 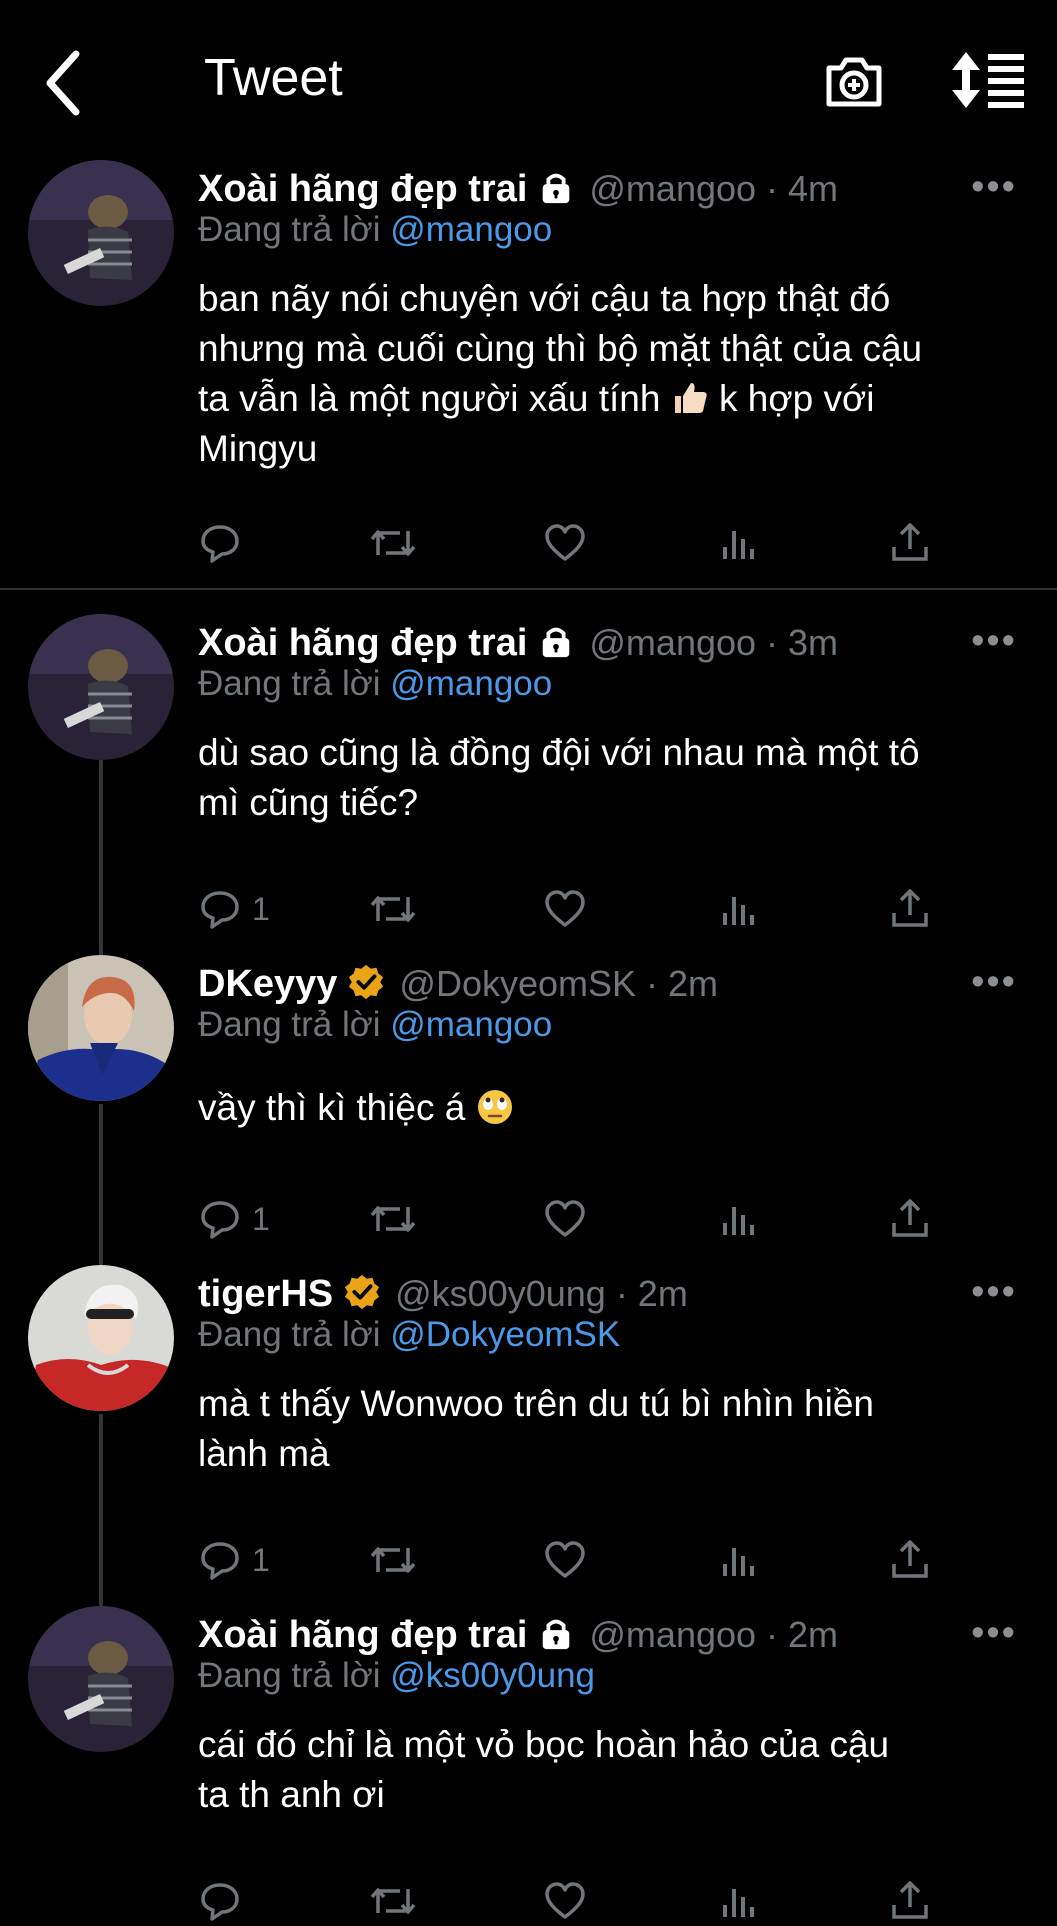 What do you see at coordinates (613, 1901) in the screenshot?
I see `tweet-actions` at bounding box center [613, 1901].